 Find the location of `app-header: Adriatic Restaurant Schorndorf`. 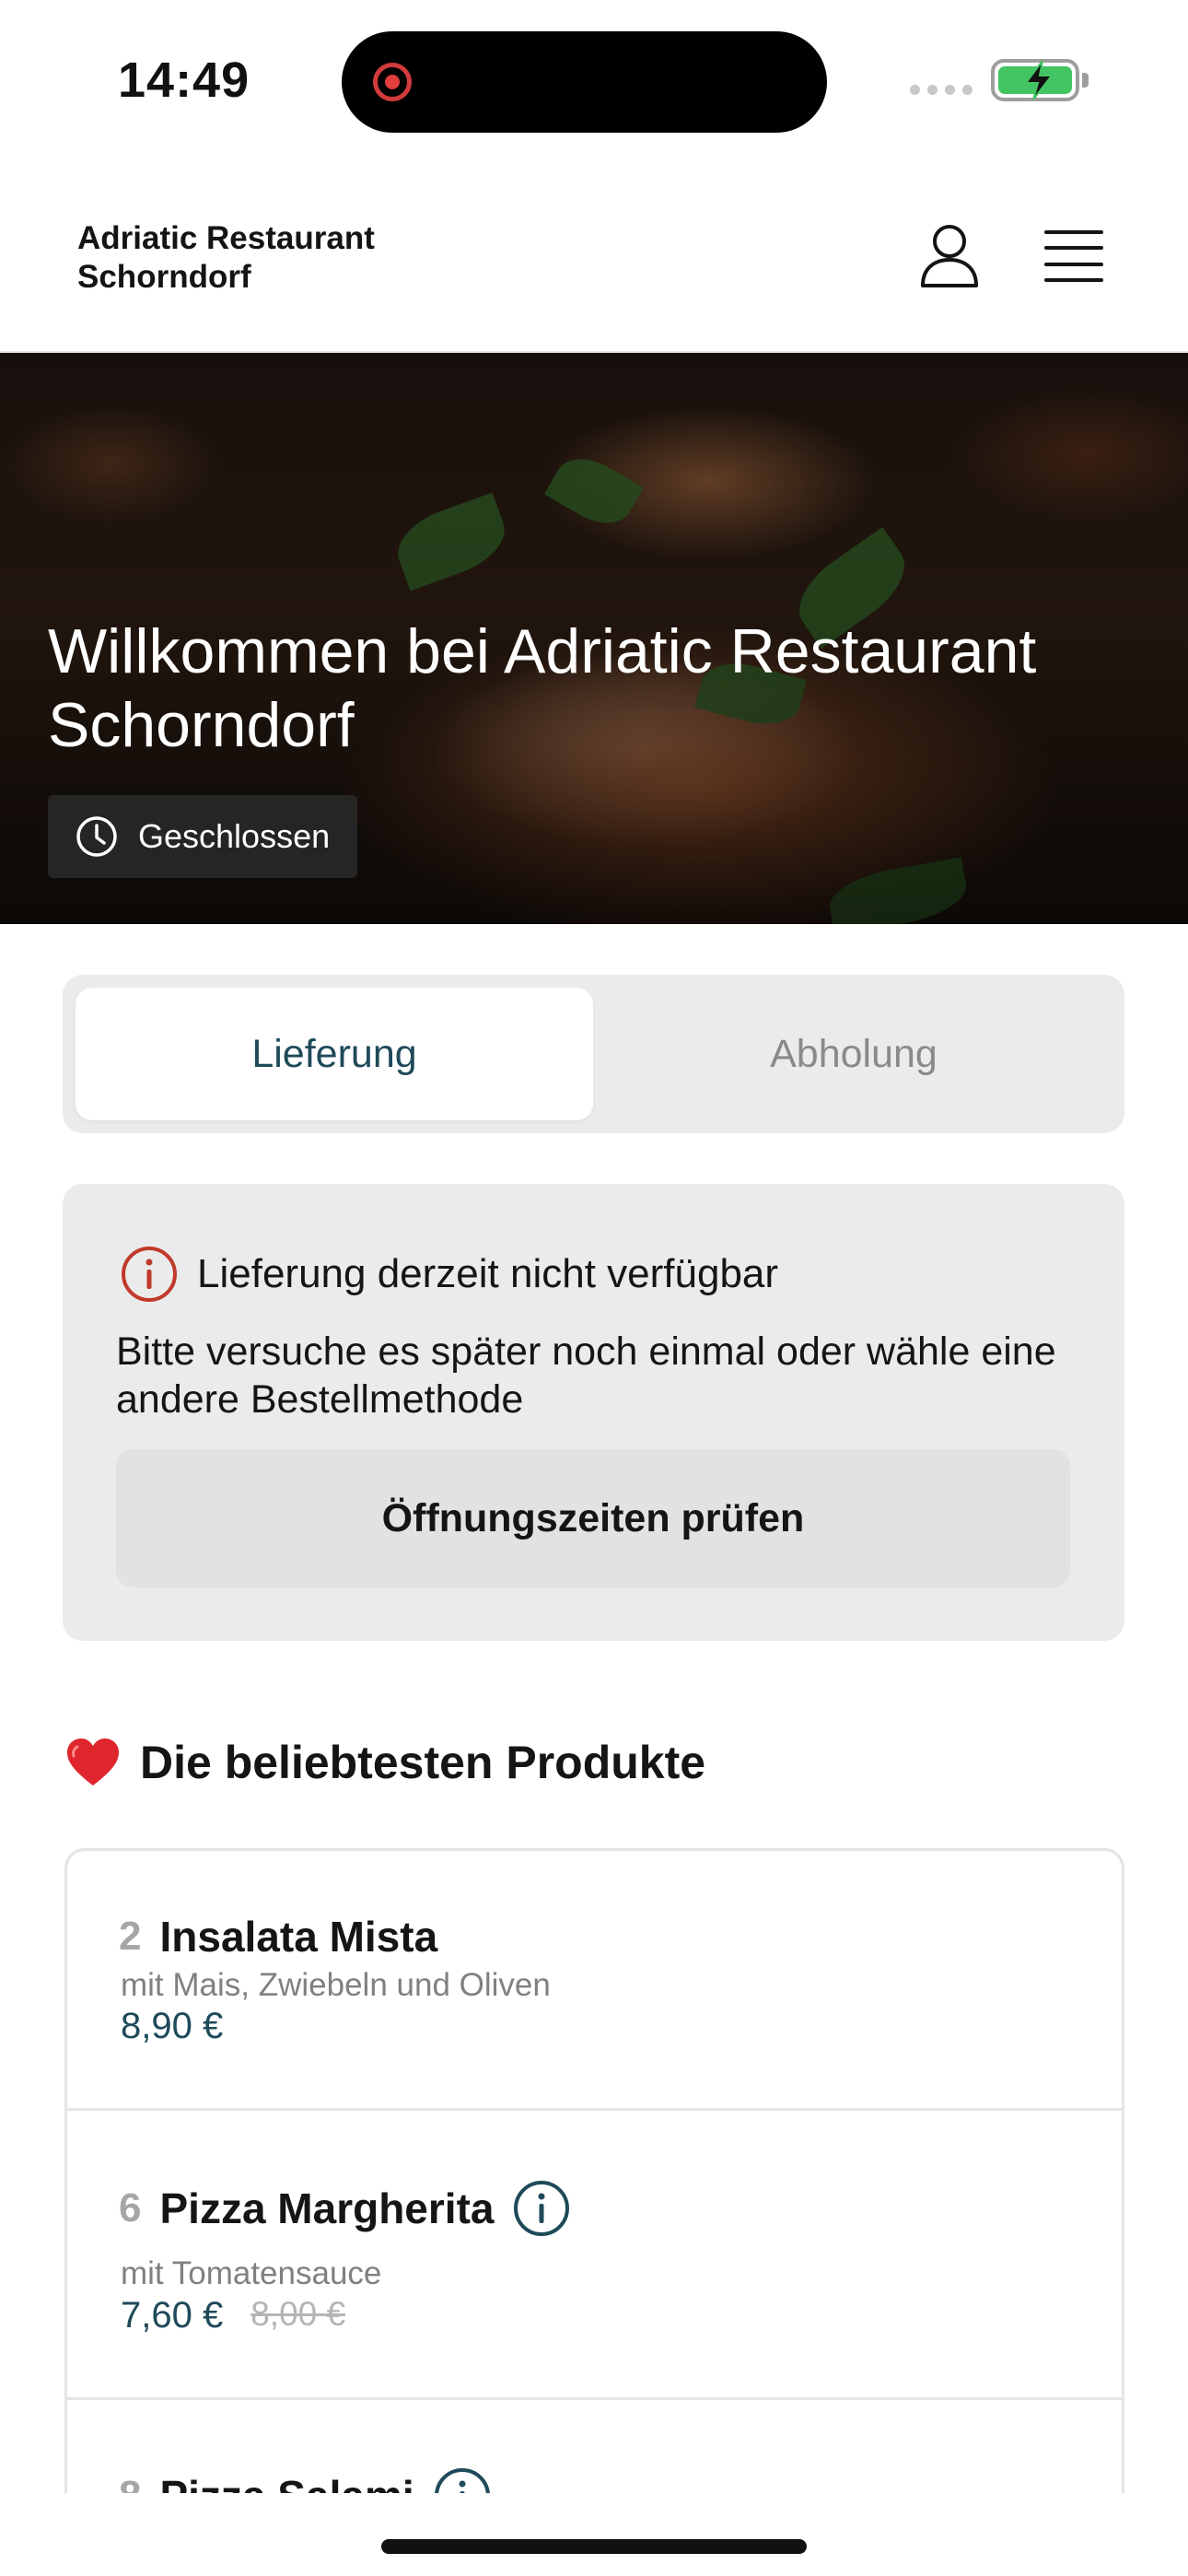

app-header: Adriatic Restaurant Schorndorf is located at coordinates (594, 255).